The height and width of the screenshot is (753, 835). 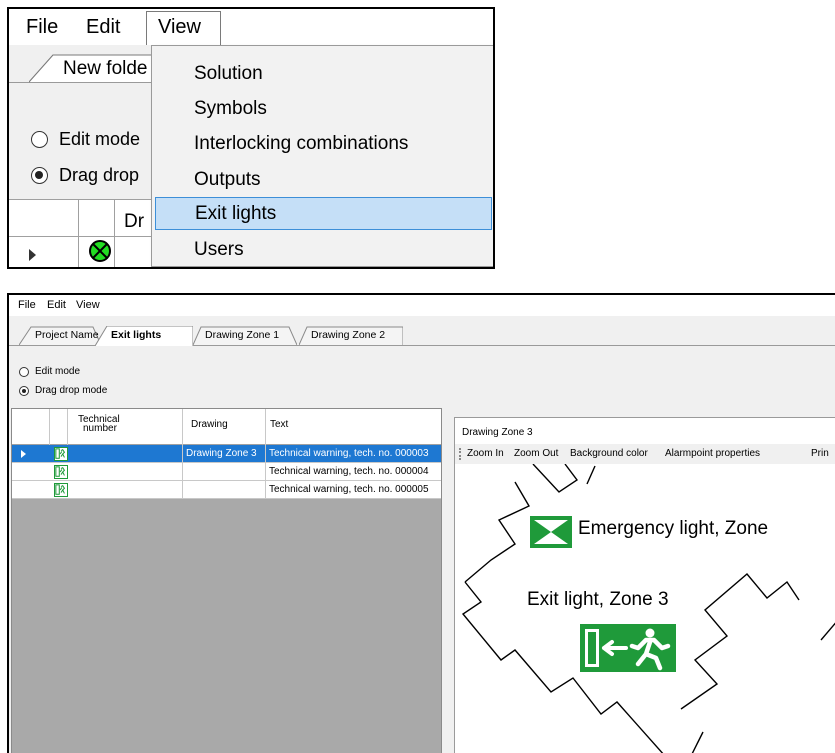 What do you see at coordinates (536, 453) in the screenshot?
I see `zoom-out-button: Zoom Out` at bounding box center [536, 453].